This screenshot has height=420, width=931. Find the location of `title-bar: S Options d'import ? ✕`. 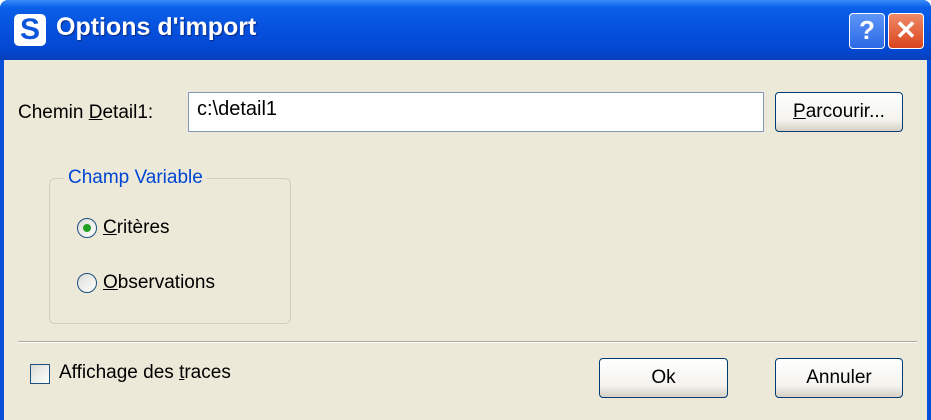

title-bar: S Options d'import ? ✕ is located at coordinates (465, 30).